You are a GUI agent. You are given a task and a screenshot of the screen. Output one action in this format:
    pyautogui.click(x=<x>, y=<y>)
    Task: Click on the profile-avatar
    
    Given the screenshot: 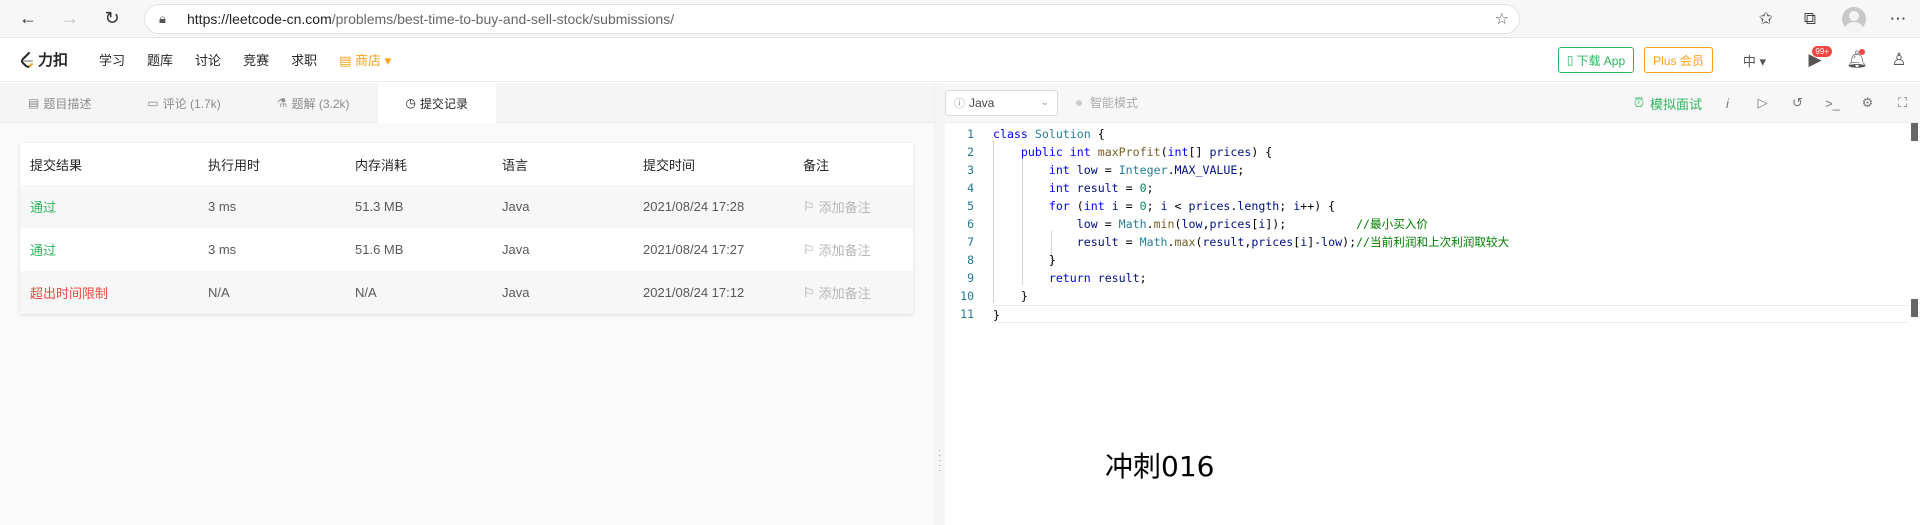 What is the action you would take?
    pyautogui.click(x=1854, y=19)
    